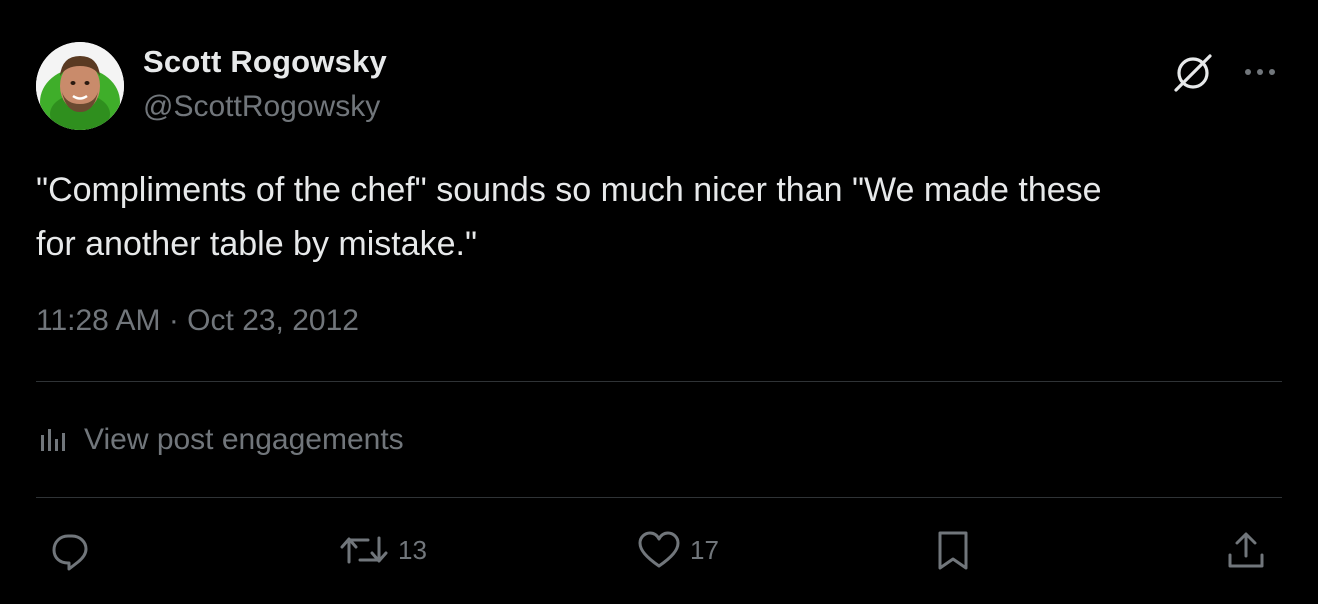 The height and width of the screenshot is (604, 1318). I want to click on repost-count: 13, so click(412, 549).